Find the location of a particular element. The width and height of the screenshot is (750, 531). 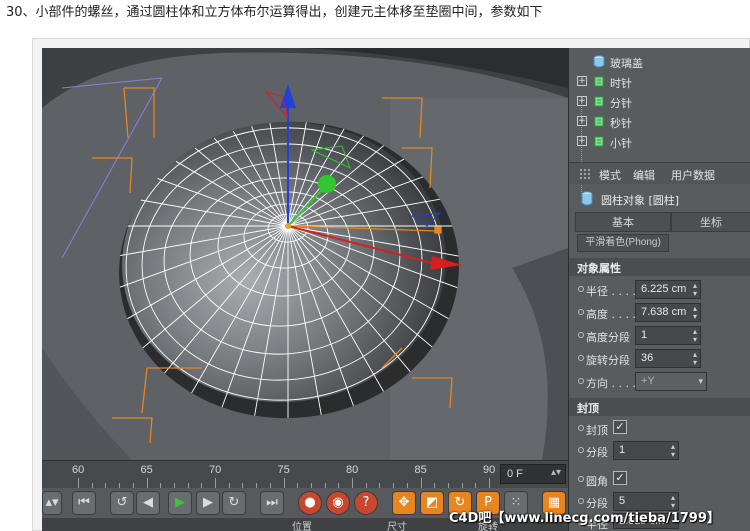

tab-phong: 平滑着色(Phong) is located at coordinates (623, 243).